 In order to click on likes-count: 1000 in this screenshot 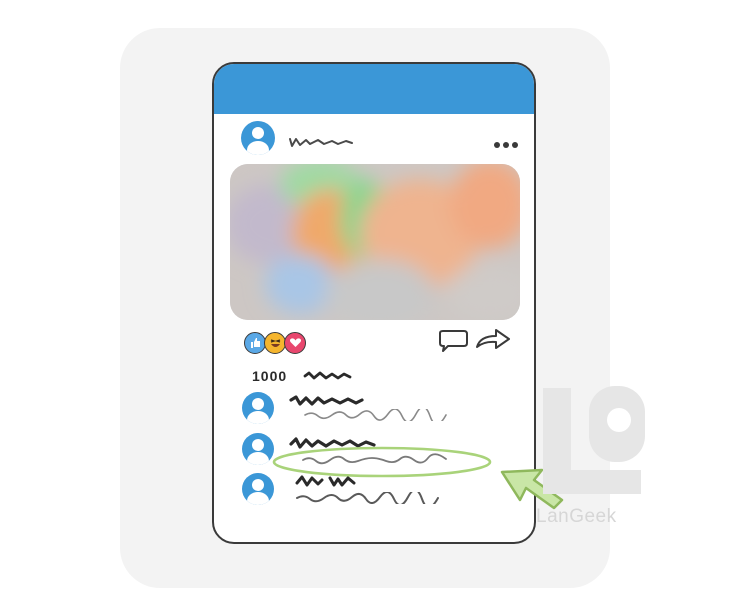, I will do `click(270, 376)`.